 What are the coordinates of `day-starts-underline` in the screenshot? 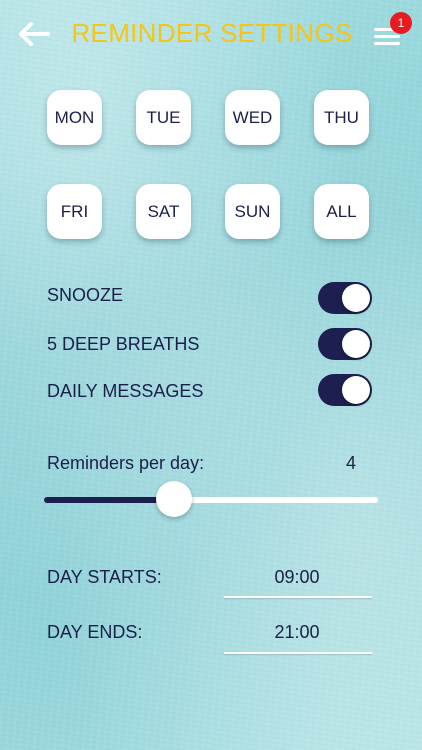 It's located at (298, 597).